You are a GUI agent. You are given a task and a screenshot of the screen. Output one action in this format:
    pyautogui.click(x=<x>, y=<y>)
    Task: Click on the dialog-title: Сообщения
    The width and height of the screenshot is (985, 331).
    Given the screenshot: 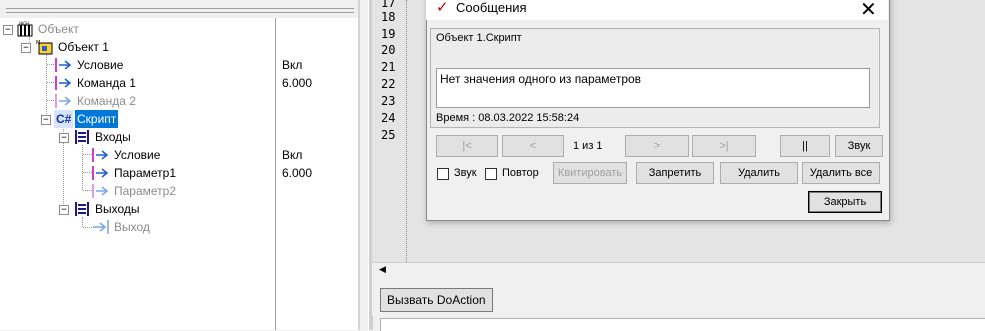 What is the action you would take?
    pyautogui.click(x=491, y=7)
    